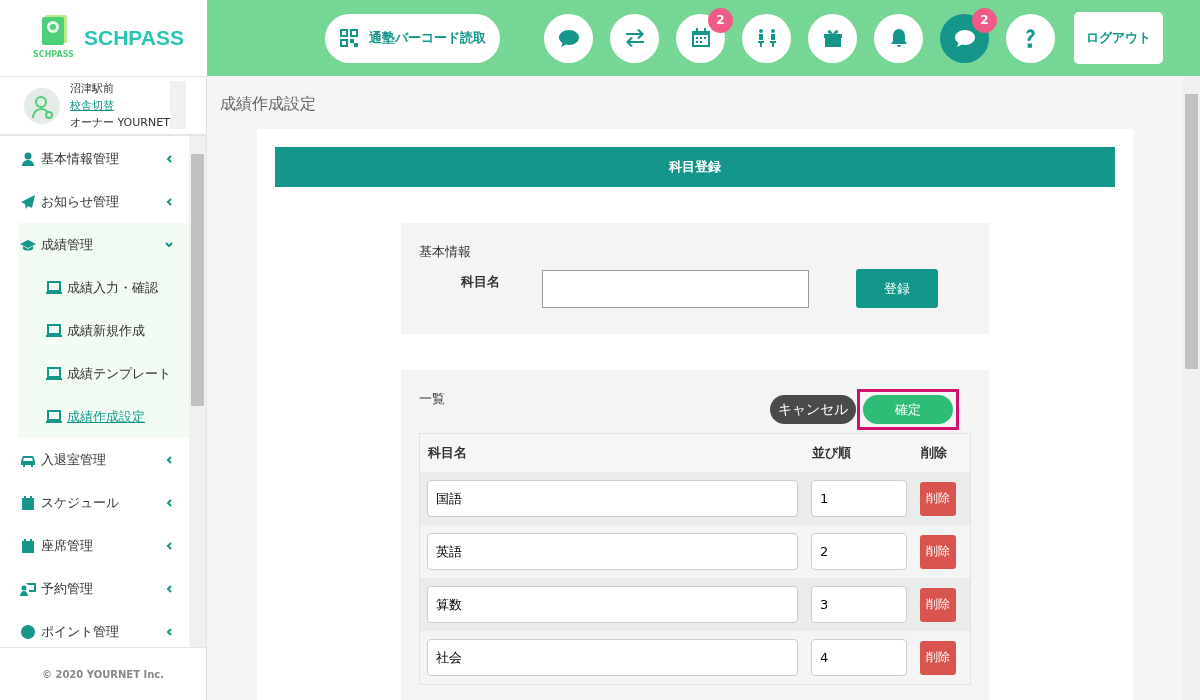 The image size is (1200, 700). Describe the element at coordinates (103, 330) in the screenshot. I see `sidebar-subitem: 成績新規作成` at that location.